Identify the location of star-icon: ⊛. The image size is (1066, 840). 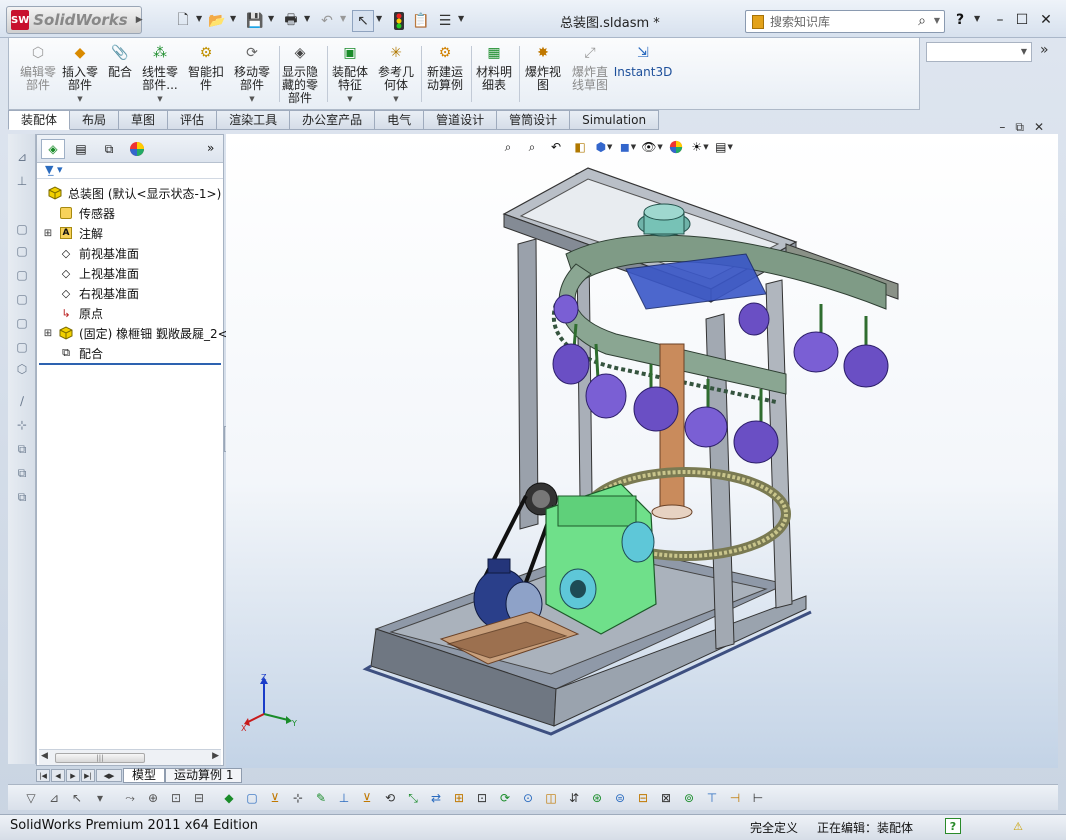
(597, 798).